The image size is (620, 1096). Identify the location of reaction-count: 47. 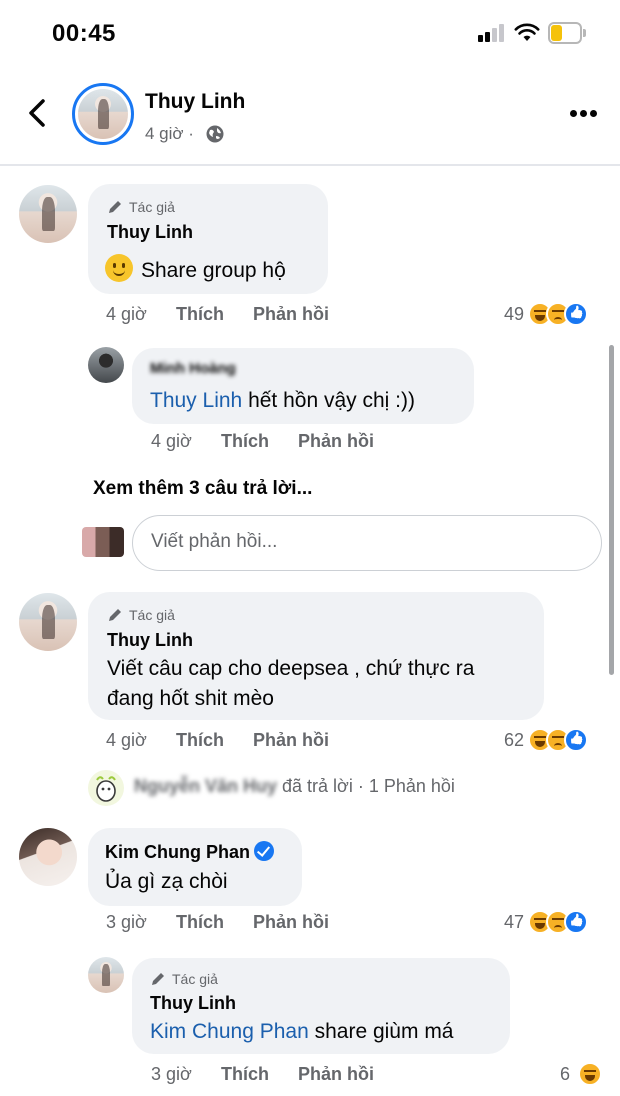
(502, 922).